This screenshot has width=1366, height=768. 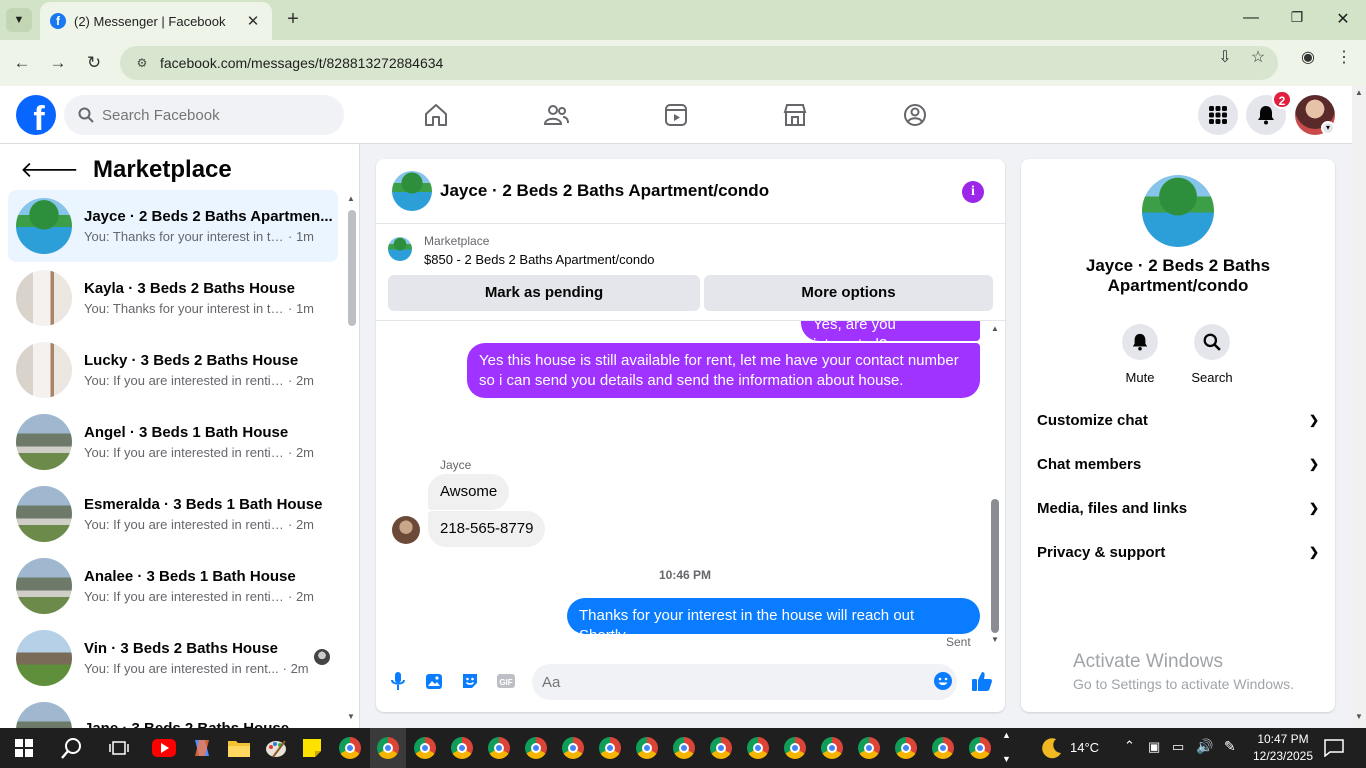 What do you see at coordinates (539, 259) in the screenshot?
I see `listing-price-title: $850 - 2 Beds 2 Baths Apartment/condo` at bounding box center [539, 259].